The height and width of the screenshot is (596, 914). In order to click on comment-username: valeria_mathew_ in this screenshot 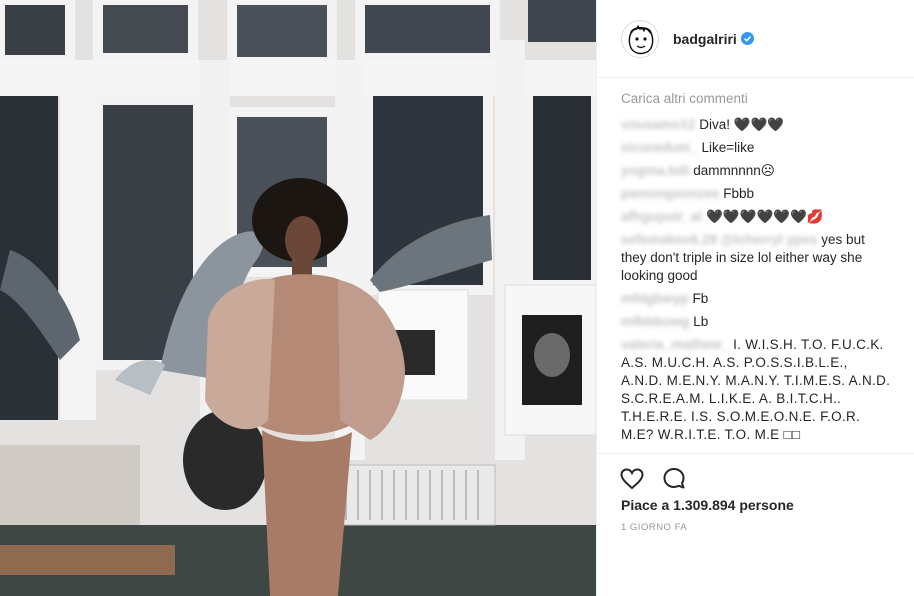, I will do `click(675, 345)`.